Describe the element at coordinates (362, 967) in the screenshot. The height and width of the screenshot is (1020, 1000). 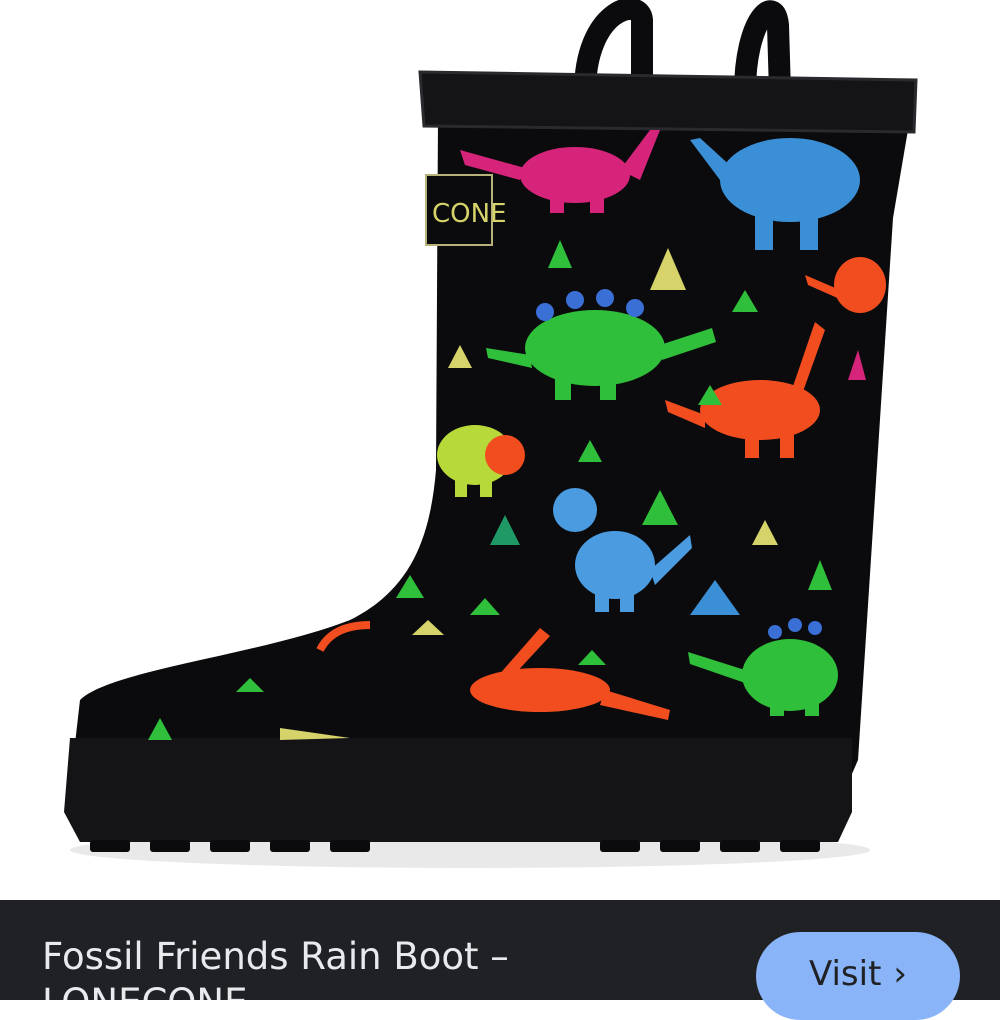
I see `product-title: Fossil Friends Rain Boot – LONECONE` at that location.